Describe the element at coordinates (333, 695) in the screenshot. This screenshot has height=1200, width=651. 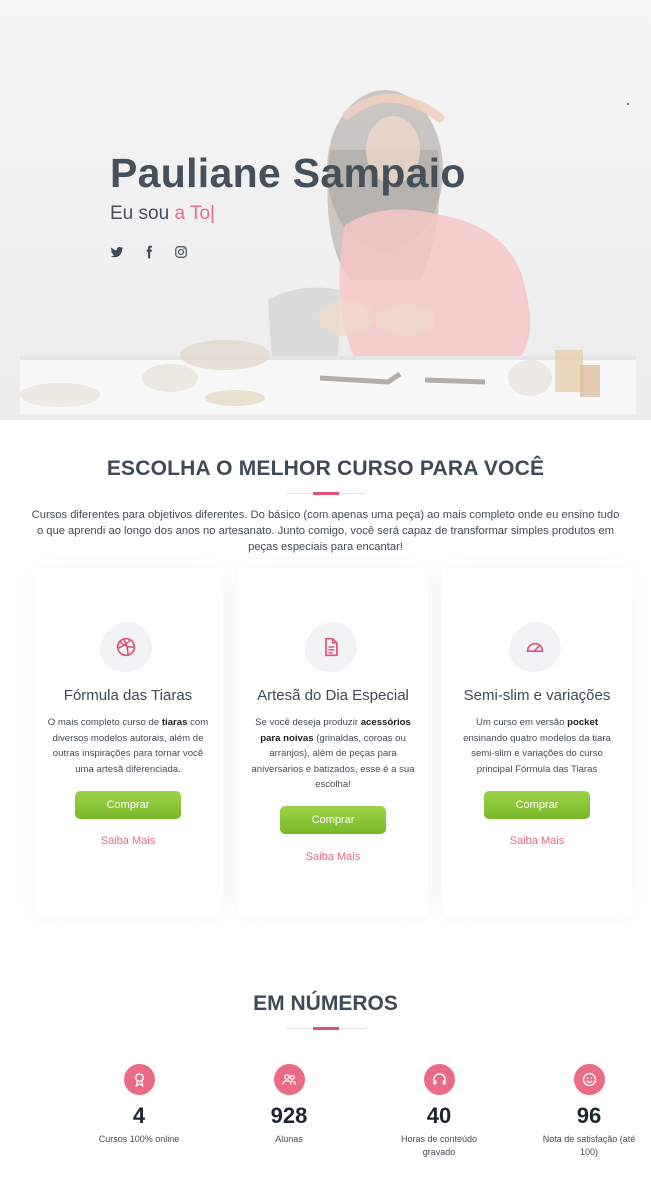
I see `course-title: Artesã do Dia Especial` at that location.